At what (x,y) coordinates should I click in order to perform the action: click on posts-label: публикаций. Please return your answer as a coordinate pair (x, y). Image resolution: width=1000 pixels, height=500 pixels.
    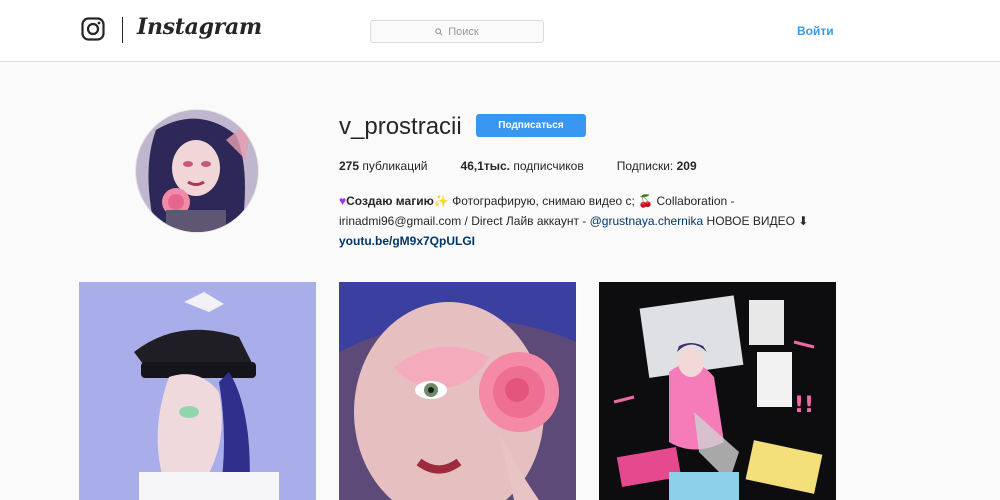
    Looking at the image, I should click on (395, 166).